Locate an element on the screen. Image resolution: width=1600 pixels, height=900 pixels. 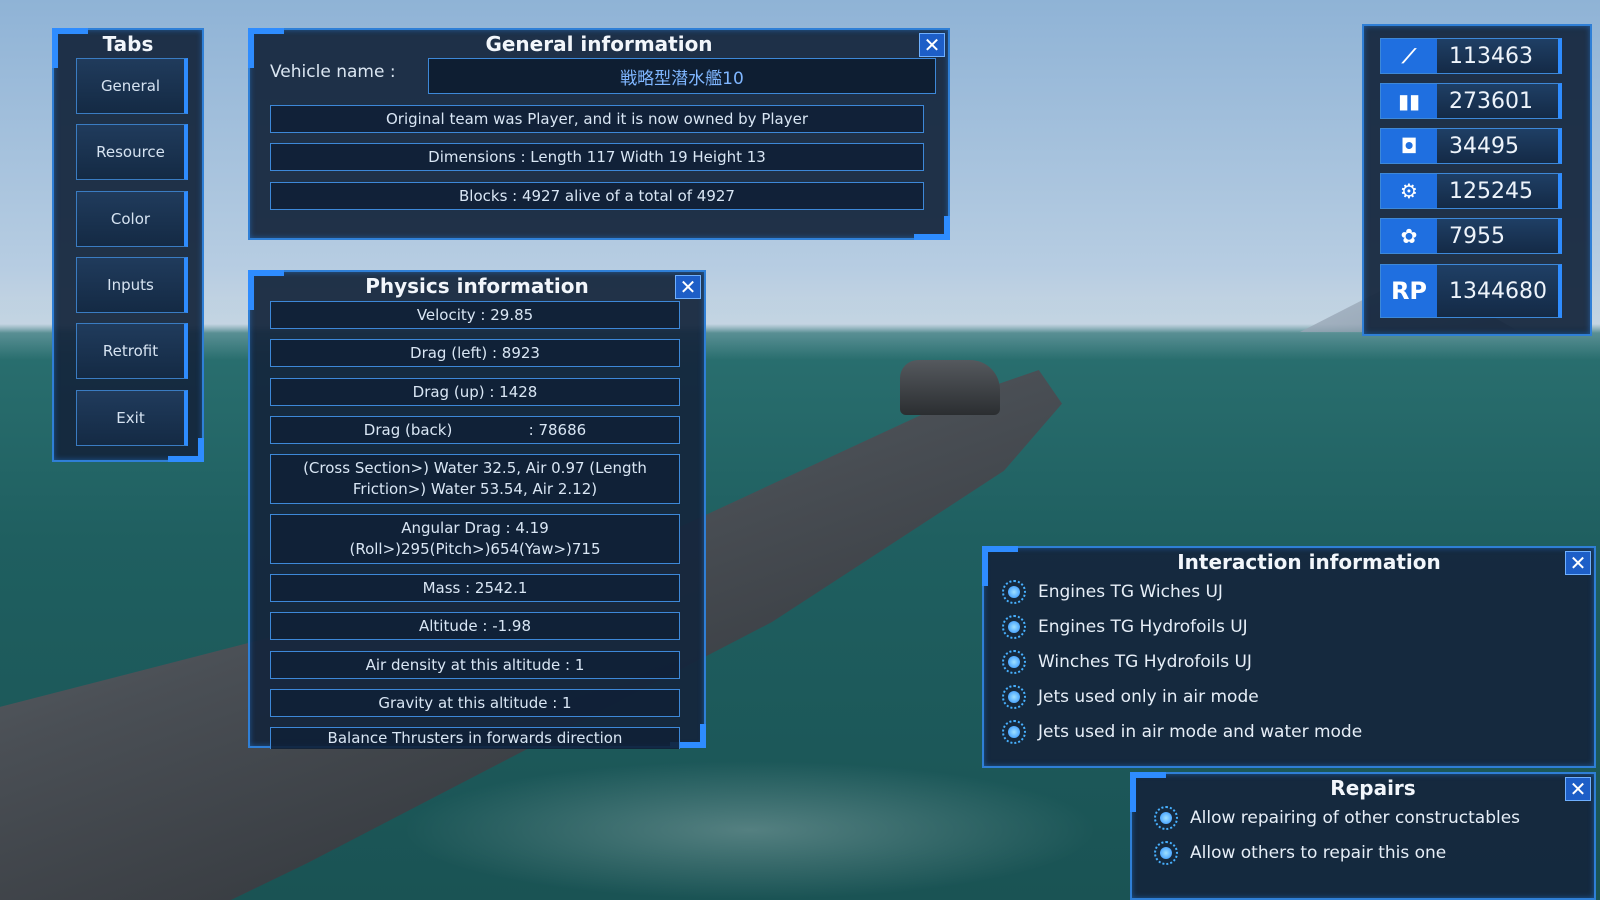
interaction-item: Winches TG Hydrofoils UJ is located at coordinates (1182, 661).